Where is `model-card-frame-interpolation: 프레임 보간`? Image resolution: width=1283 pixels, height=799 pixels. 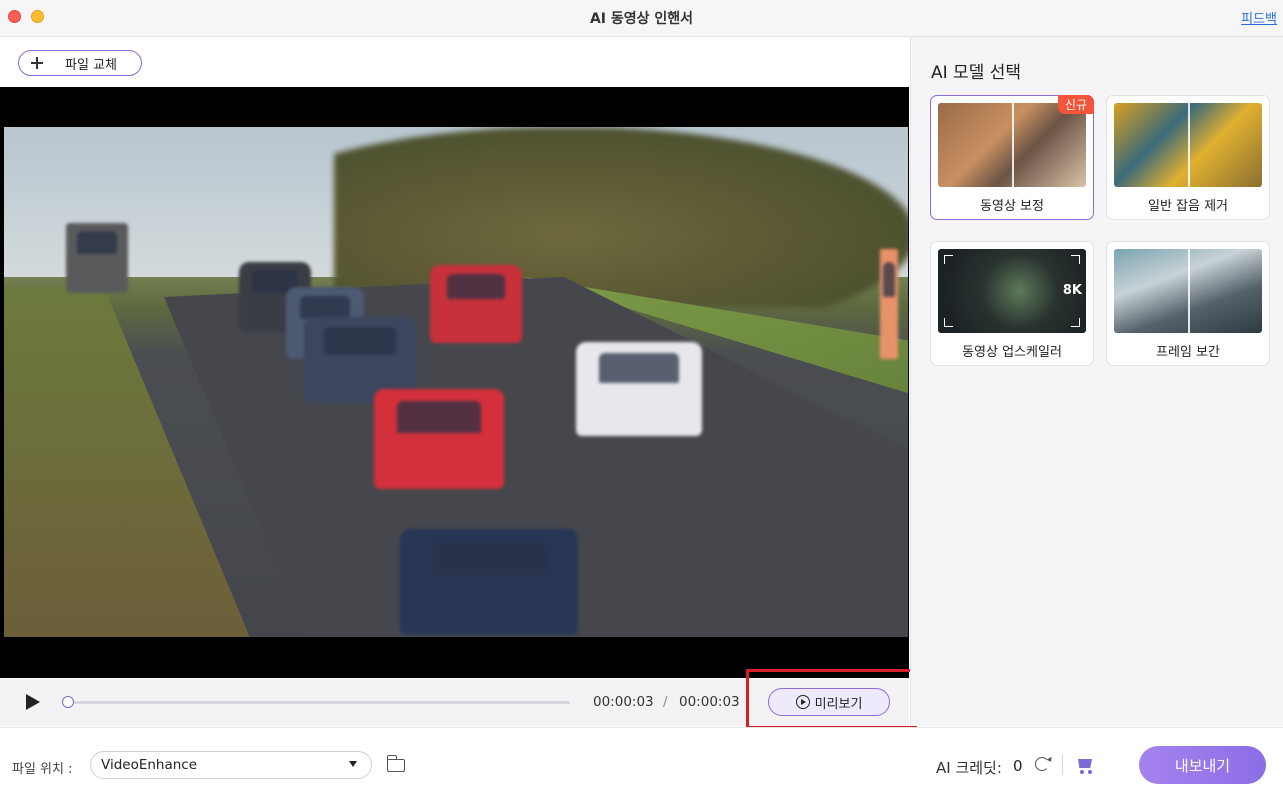
model-card-frame-interpolation: 프레임 보간 is located at coordinates (1188, 303).